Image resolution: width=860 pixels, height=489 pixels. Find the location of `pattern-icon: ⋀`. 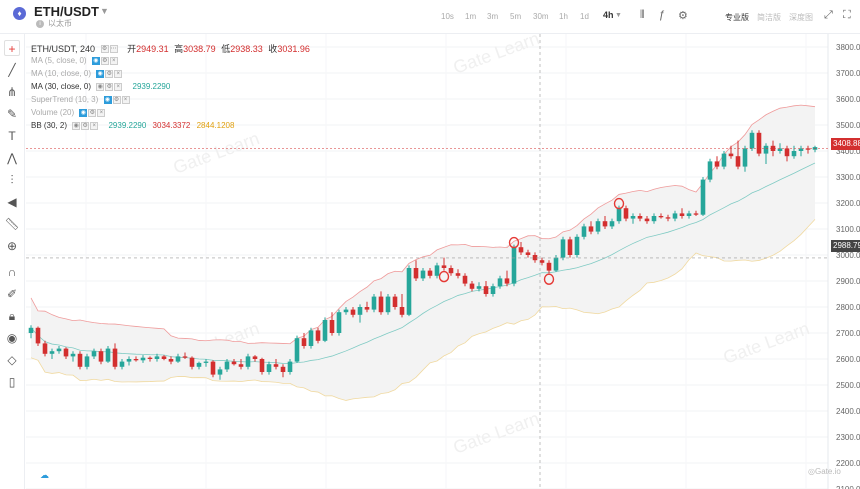

pattern-icon: ⋀ is located at coordinates (12, 158).